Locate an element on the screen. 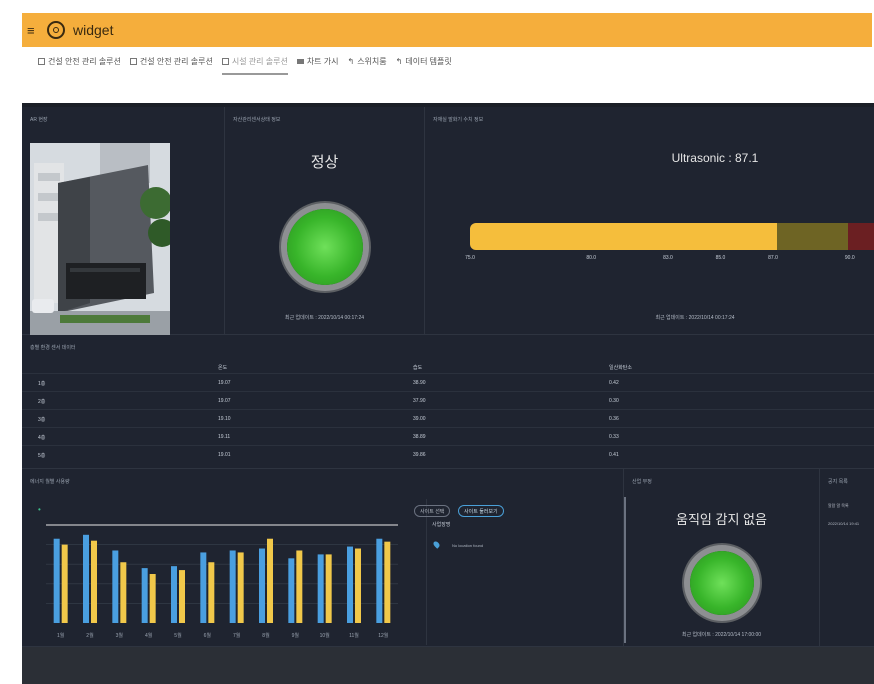 The width and height of the screenshot is (874, 684). location-pin-icon is located at coordinates (436, 544).